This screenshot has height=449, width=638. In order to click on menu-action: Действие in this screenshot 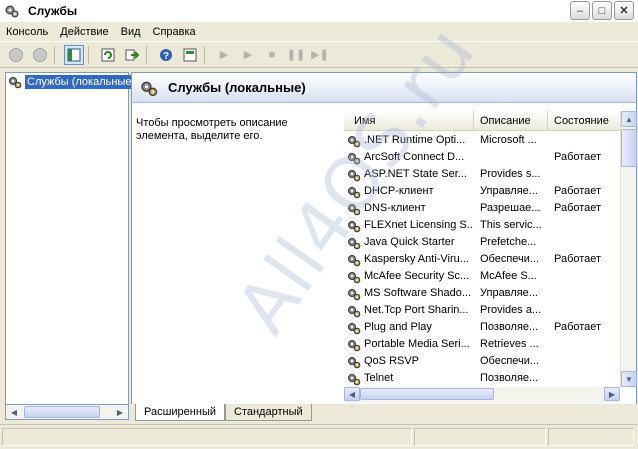, I will do `click(84, 32)`.